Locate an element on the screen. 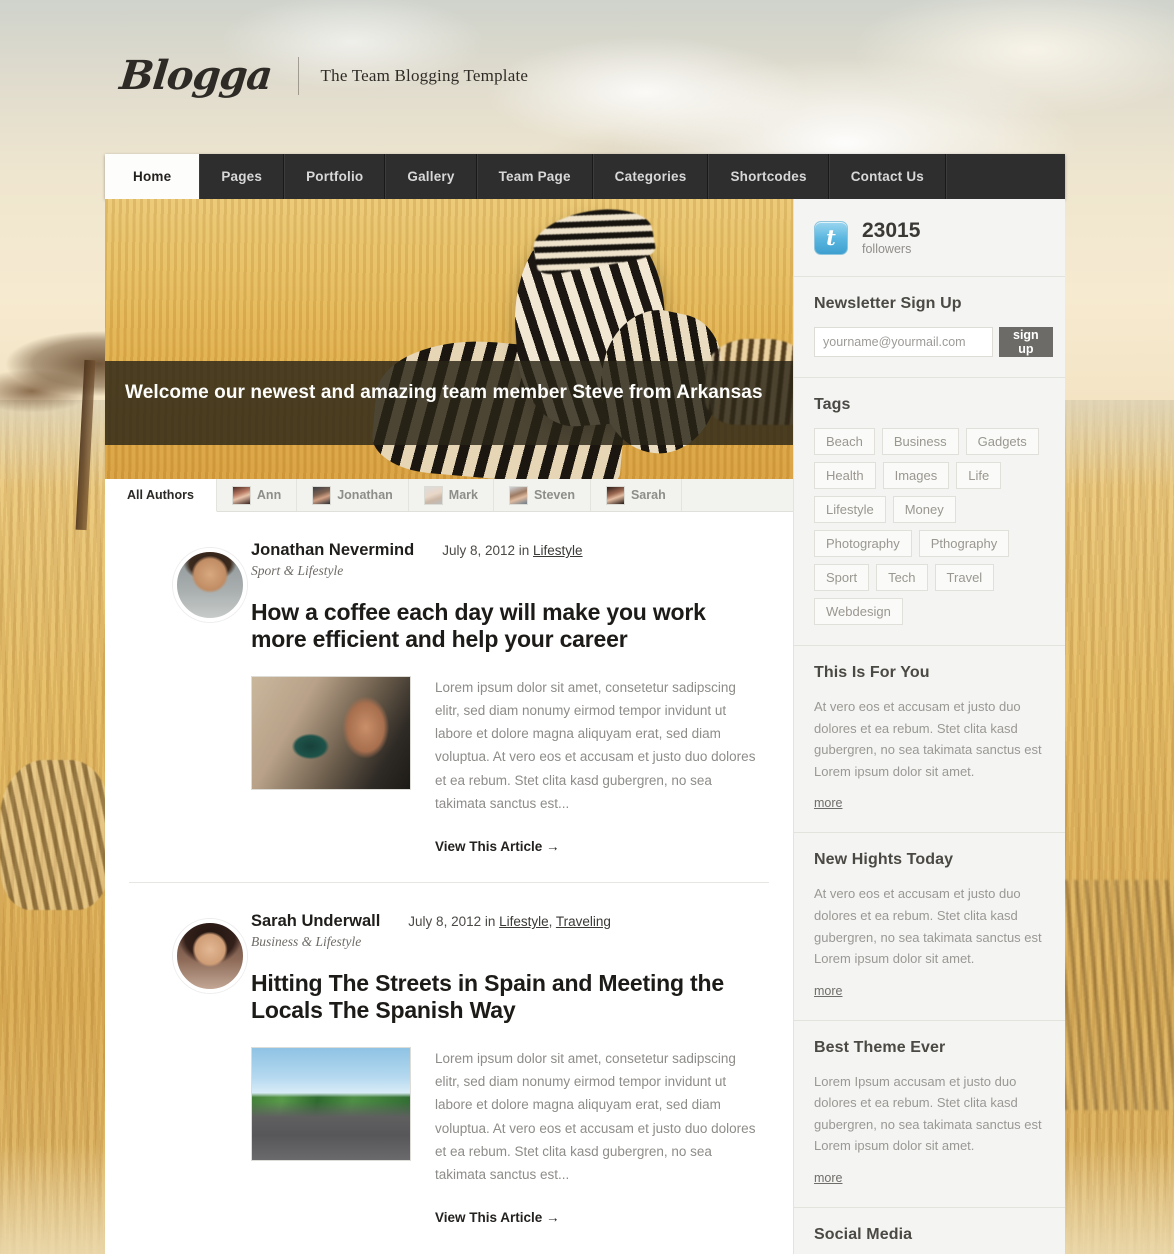  author-tab-jonathan: Jonathan is located at coordinates (353, 495).